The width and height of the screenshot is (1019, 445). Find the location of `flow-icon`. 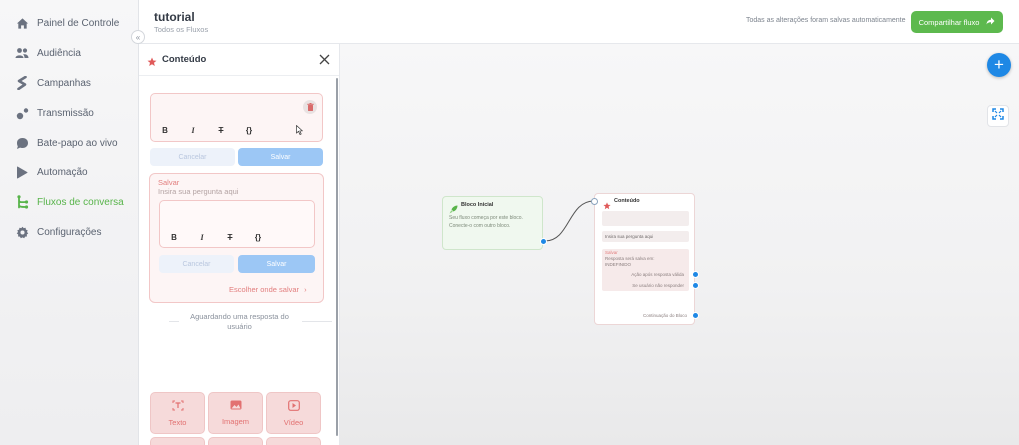

flow-icon is located at coordinates (22, 202).